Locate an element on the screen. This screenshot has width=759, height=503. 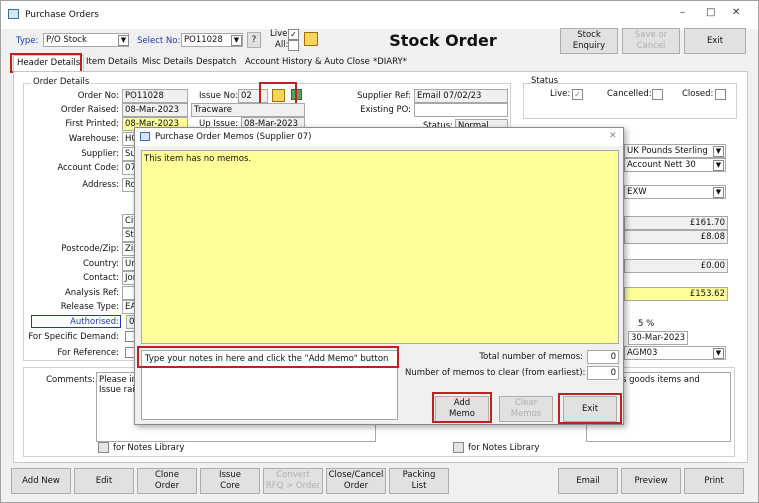
agent-select: AGM03 is located at coordinates (675, 353).